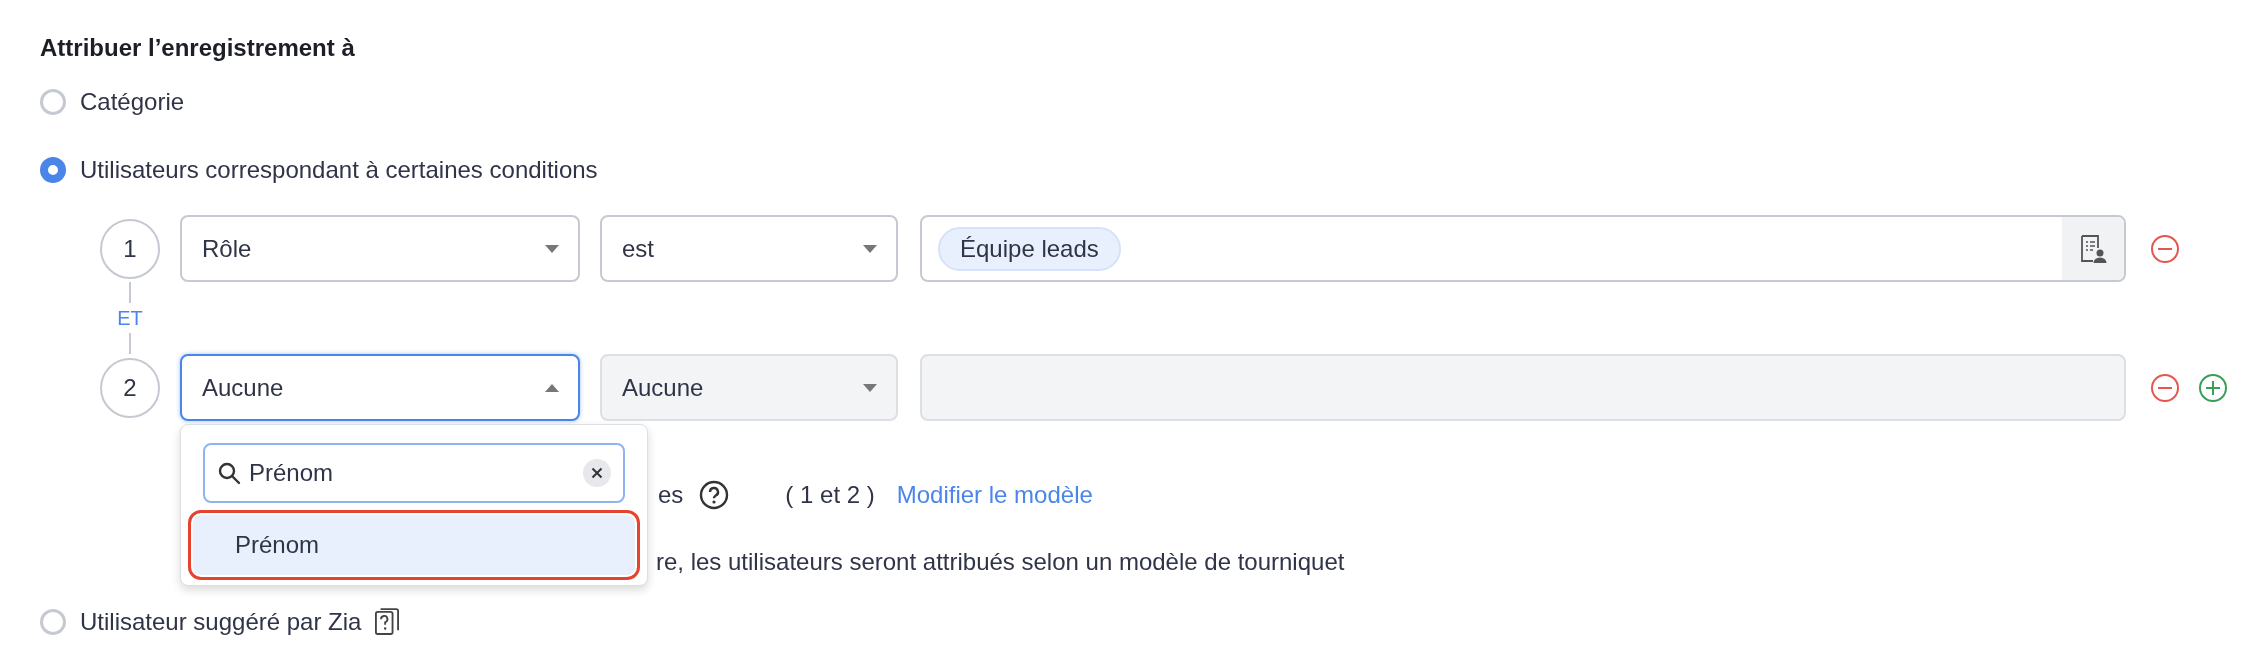  Describe the element at coordinates (130, 248) in the screenshot. I see `condition-number: 1` at that location.